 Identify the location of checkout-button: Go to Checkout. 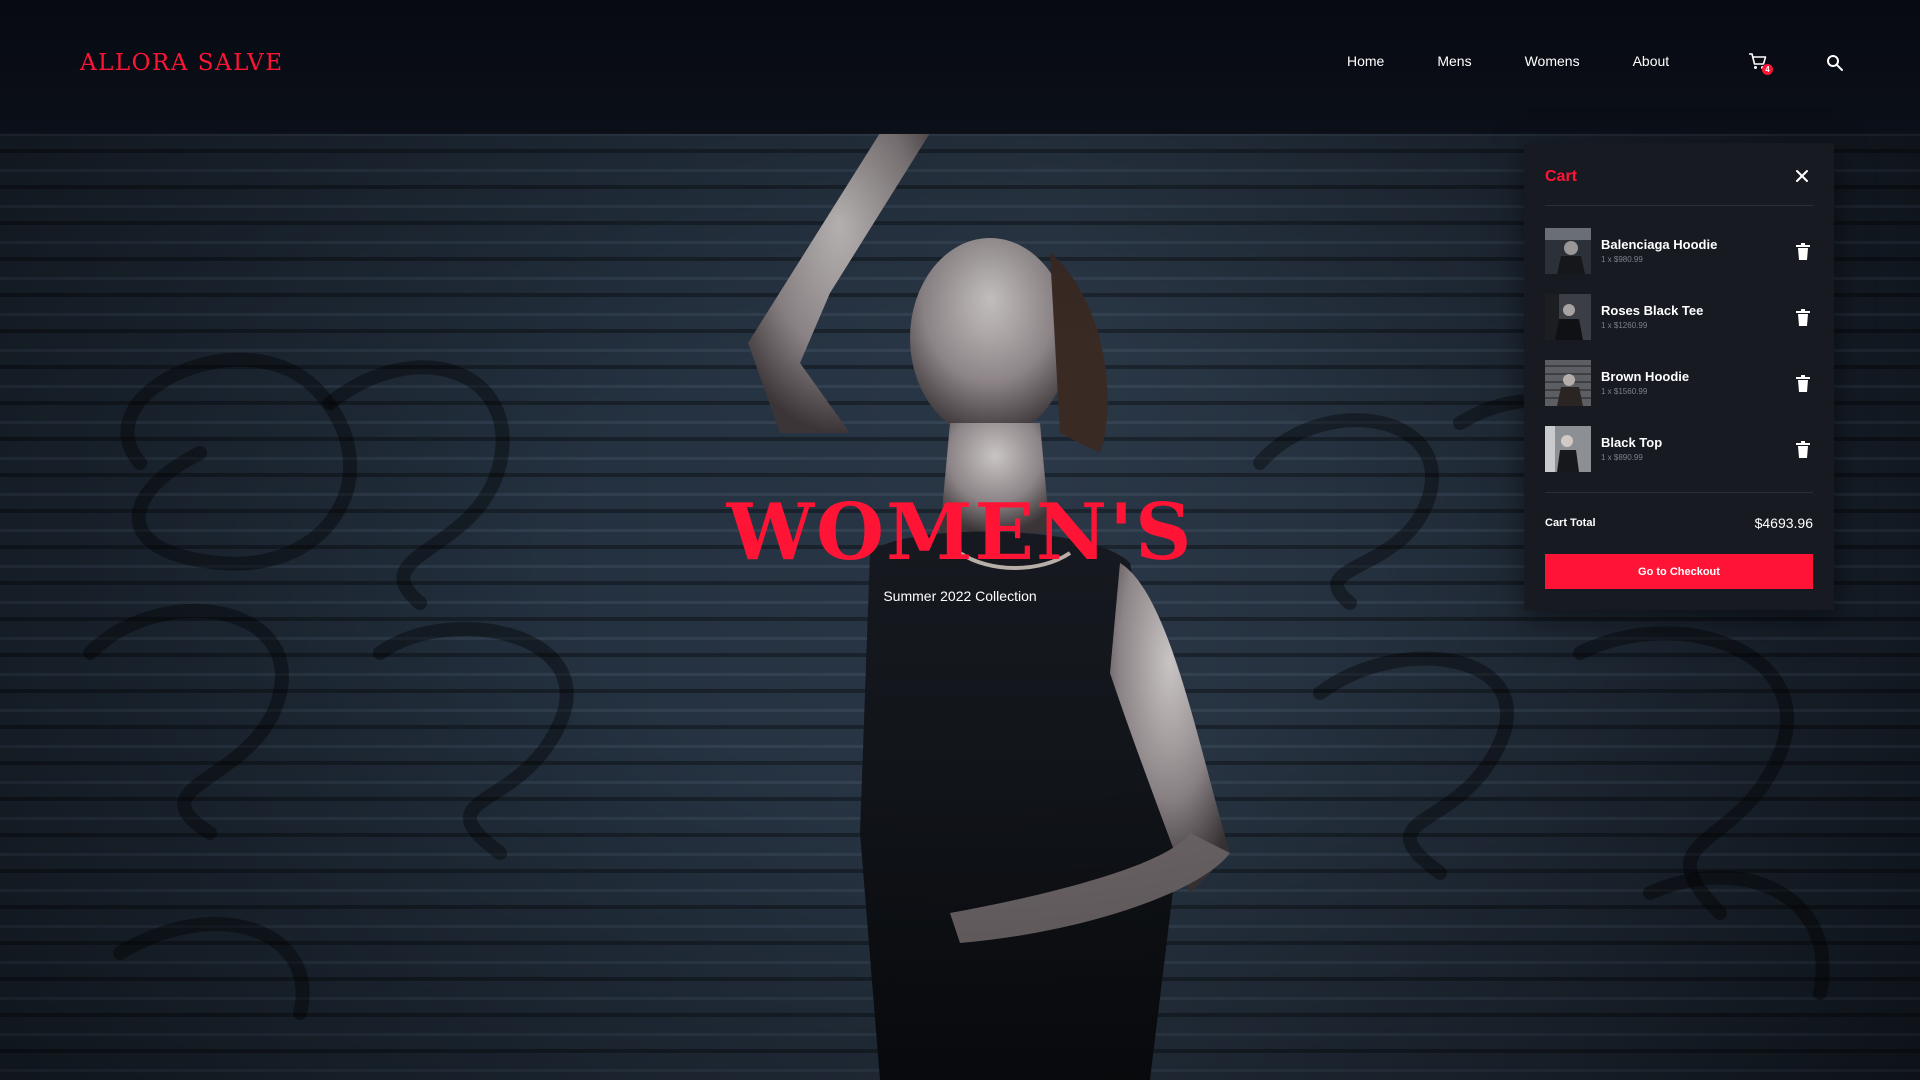
(1679, 571).